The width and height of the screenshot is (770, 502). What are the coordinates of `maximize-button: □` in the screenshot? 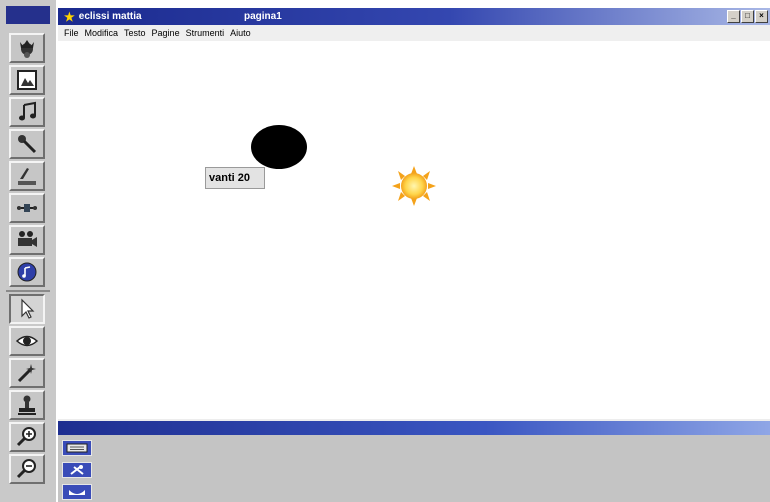 It's located at (747, 16).